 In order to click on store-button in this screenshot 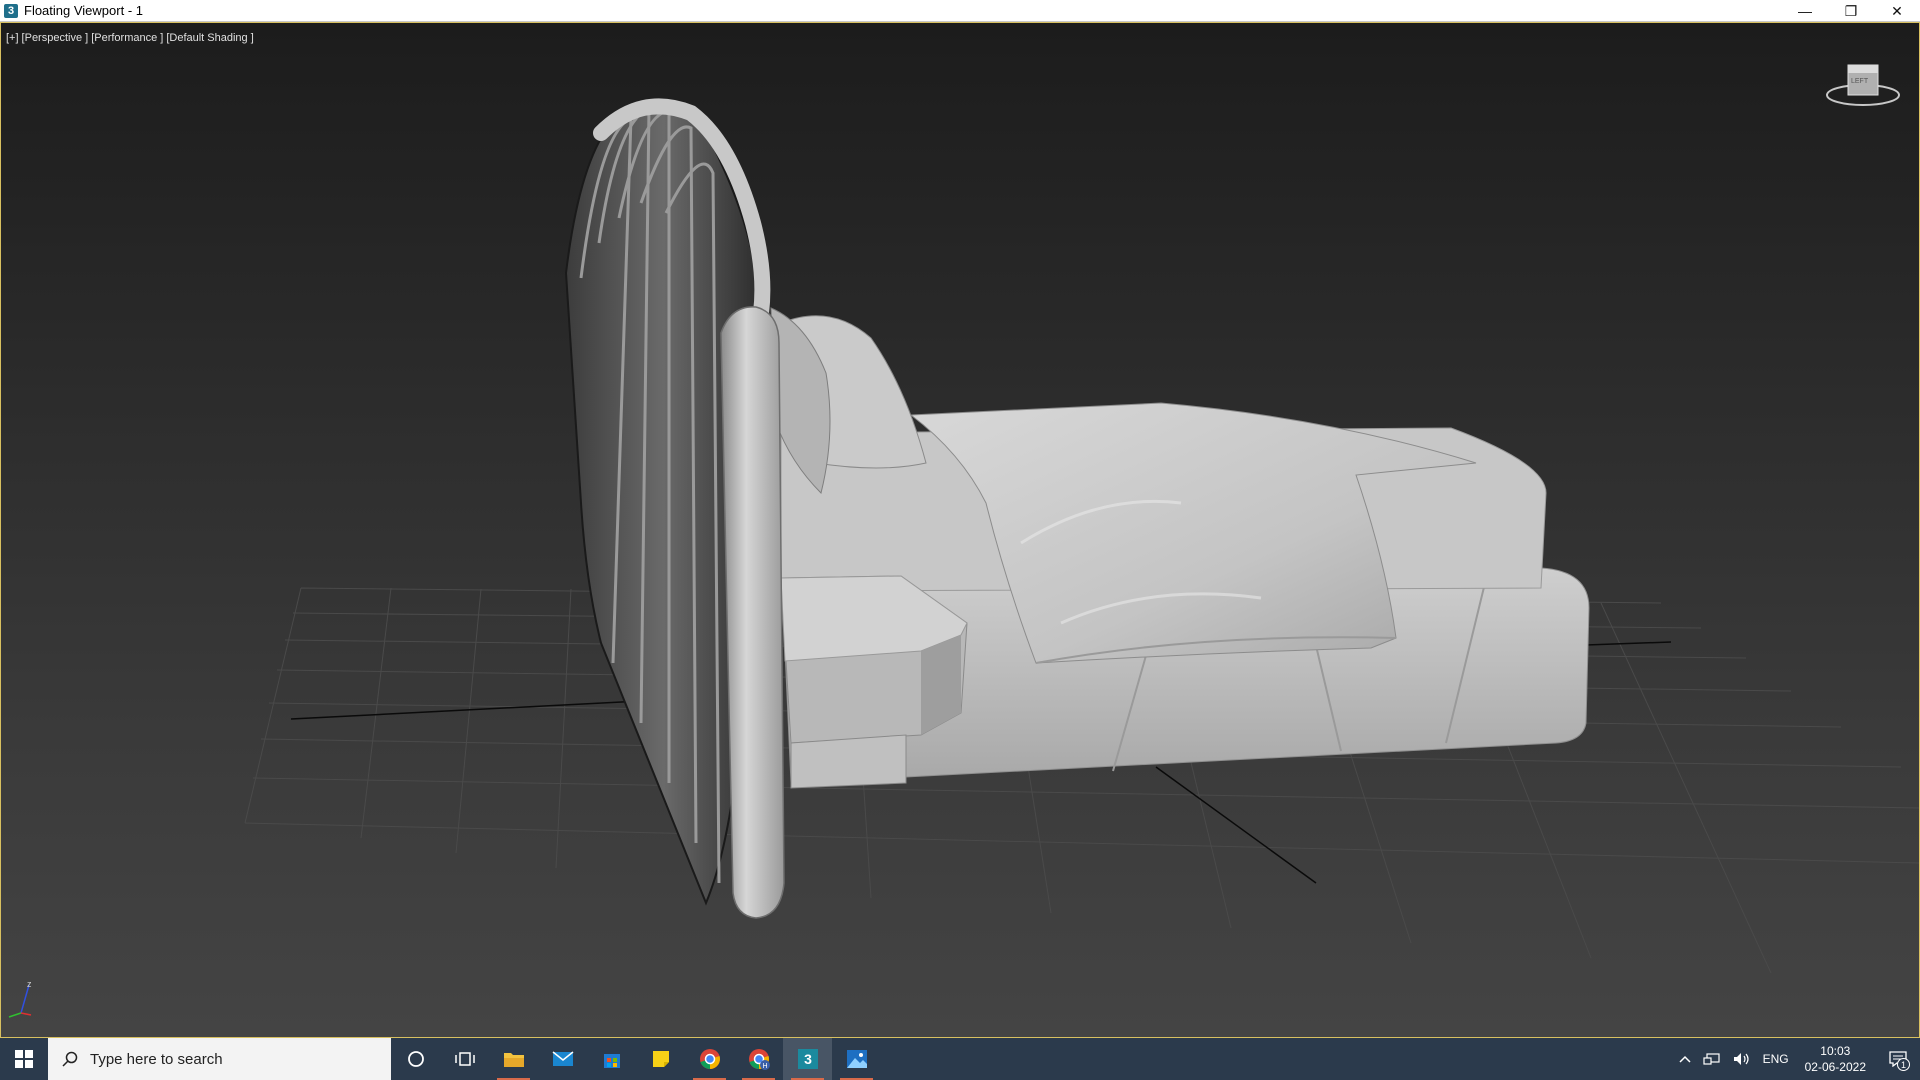, I will do `click(611, 1059)`.